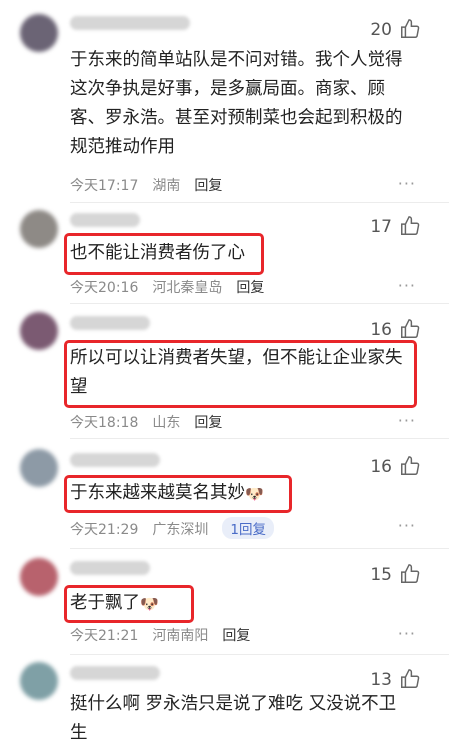 The height and width of the screenshot is (748, 449). I want to click on like-count: 15, so click(381, 575).